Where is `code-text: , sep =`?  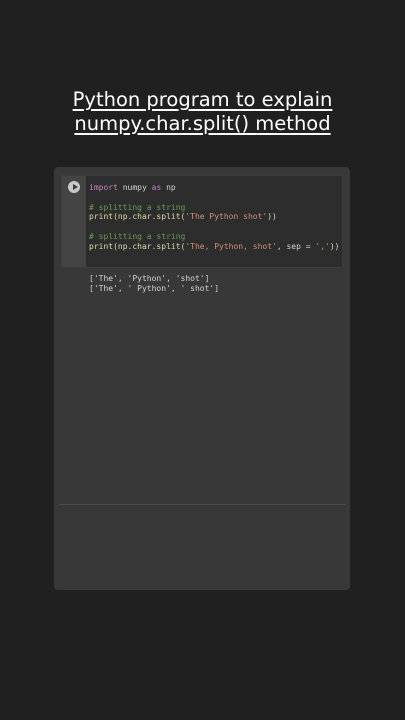
code-text: , sep = is located at coordinates (296, 246).